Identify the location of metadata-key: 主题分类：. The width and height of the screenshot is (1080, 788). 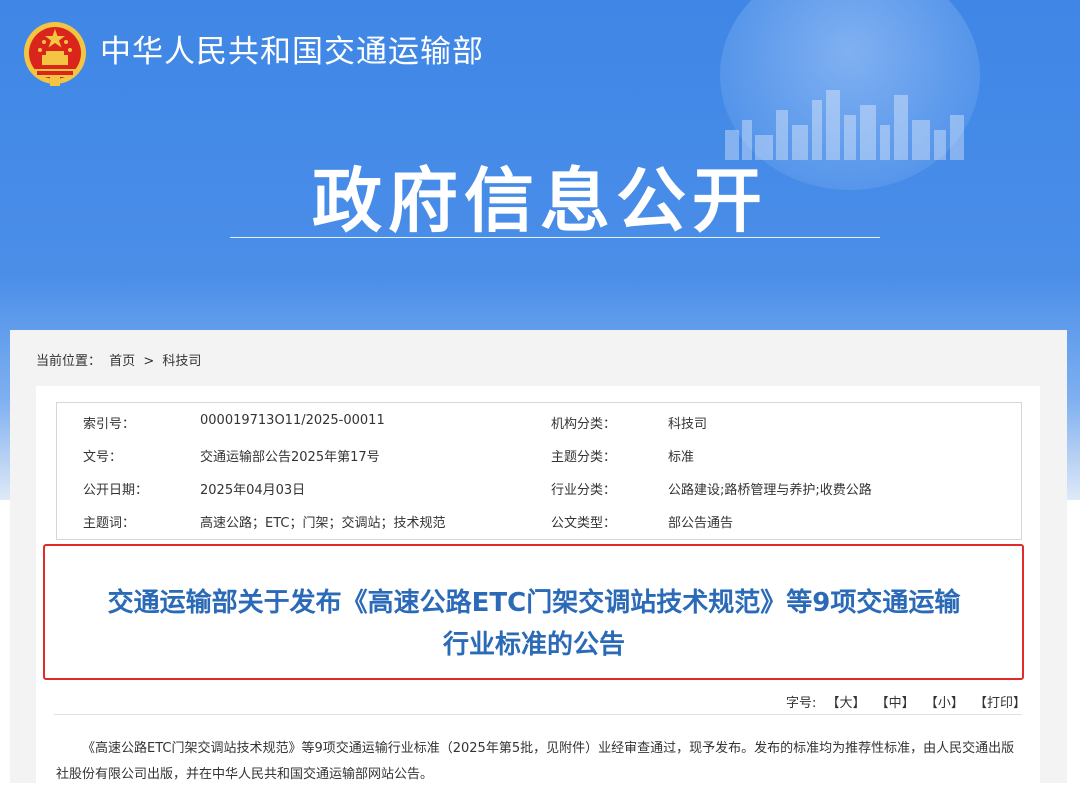
(584, 457).